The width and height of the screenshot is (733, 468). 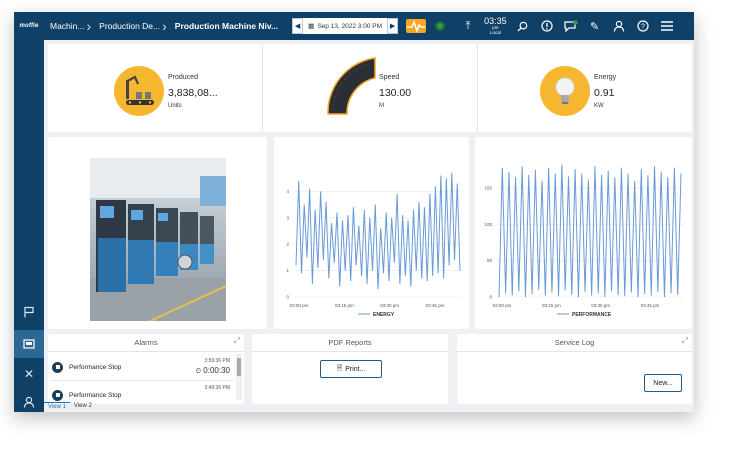 What do you see at coordinates (298, 26) in the screenshot?
I see `date-prev-button: ◀` at bounding box center [298, 26].